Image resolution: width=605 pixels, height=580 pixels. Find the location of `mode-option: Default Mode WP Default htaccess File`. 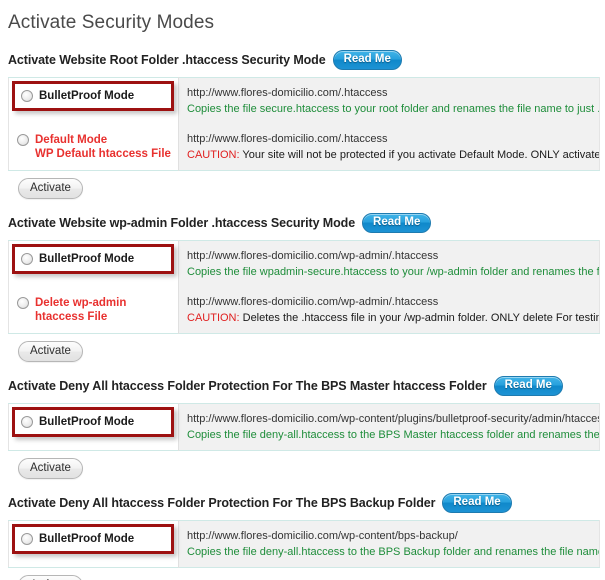

mode-option: Default Mode WP Default htaccess File is located at coordinates (93, 147).